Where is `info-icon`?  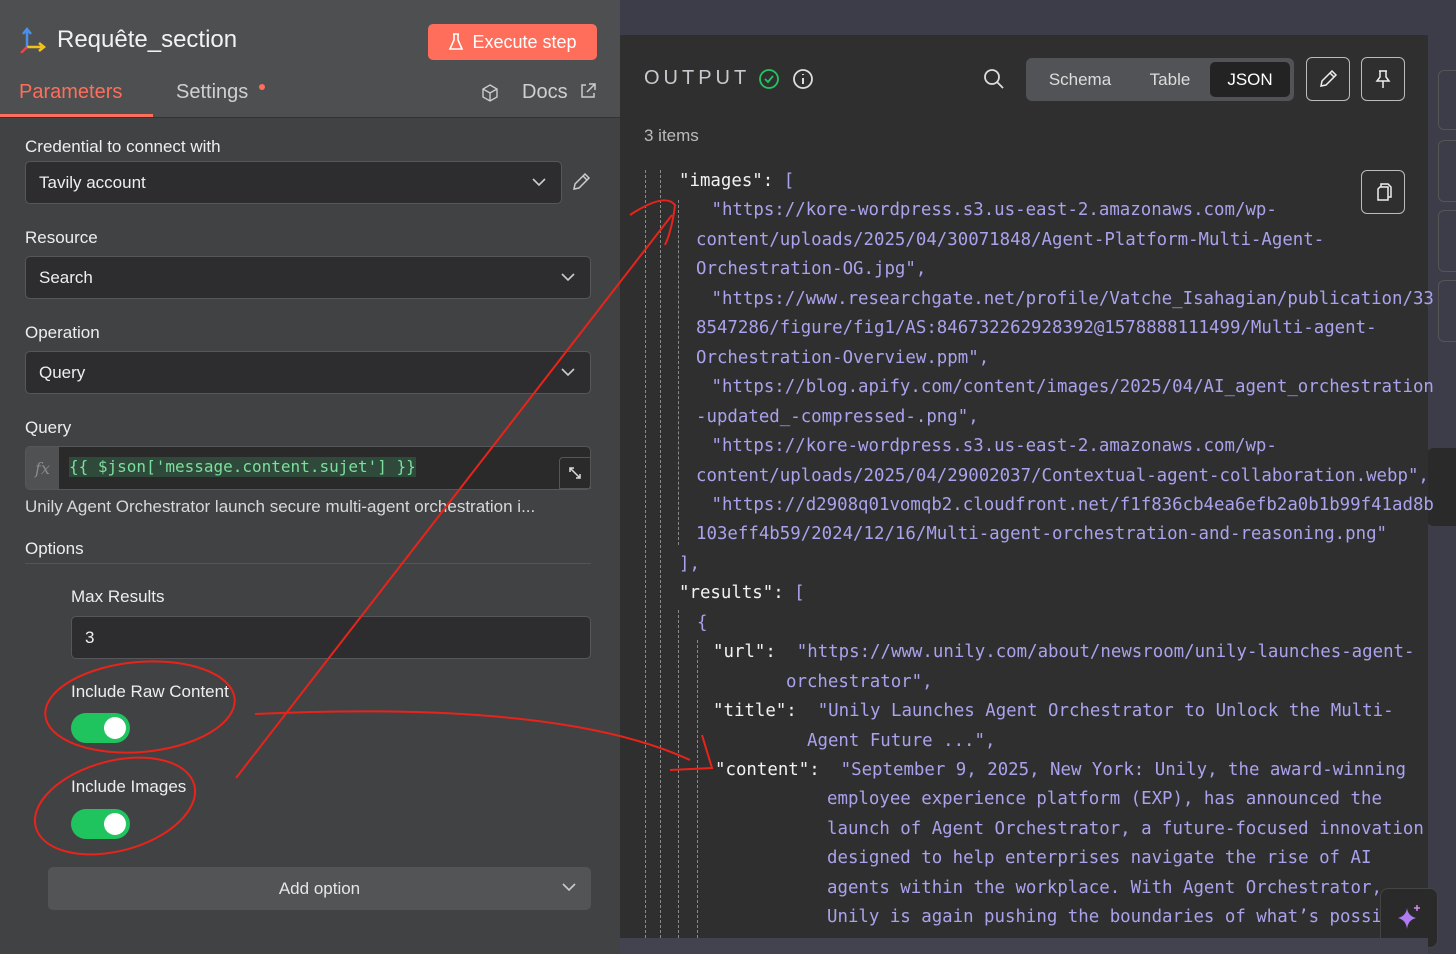 info-icon is located at coordinates (803, 79).